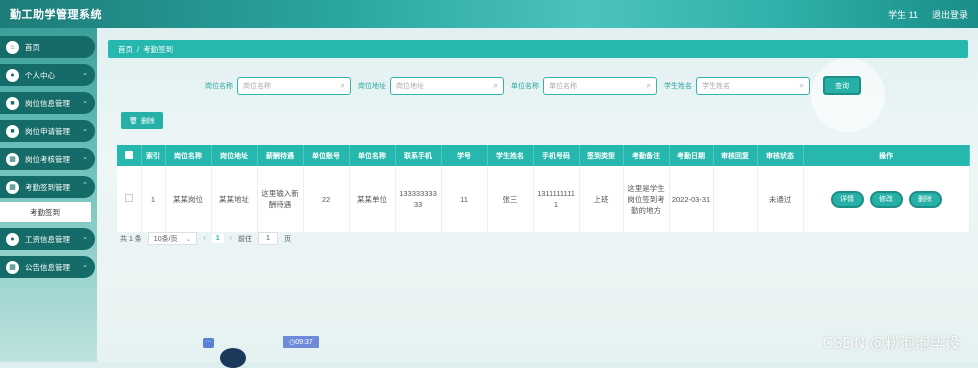  Describe the element at coordinates (510, 155) in the screenshot. I see `table-header: 学生姓名` at that location.